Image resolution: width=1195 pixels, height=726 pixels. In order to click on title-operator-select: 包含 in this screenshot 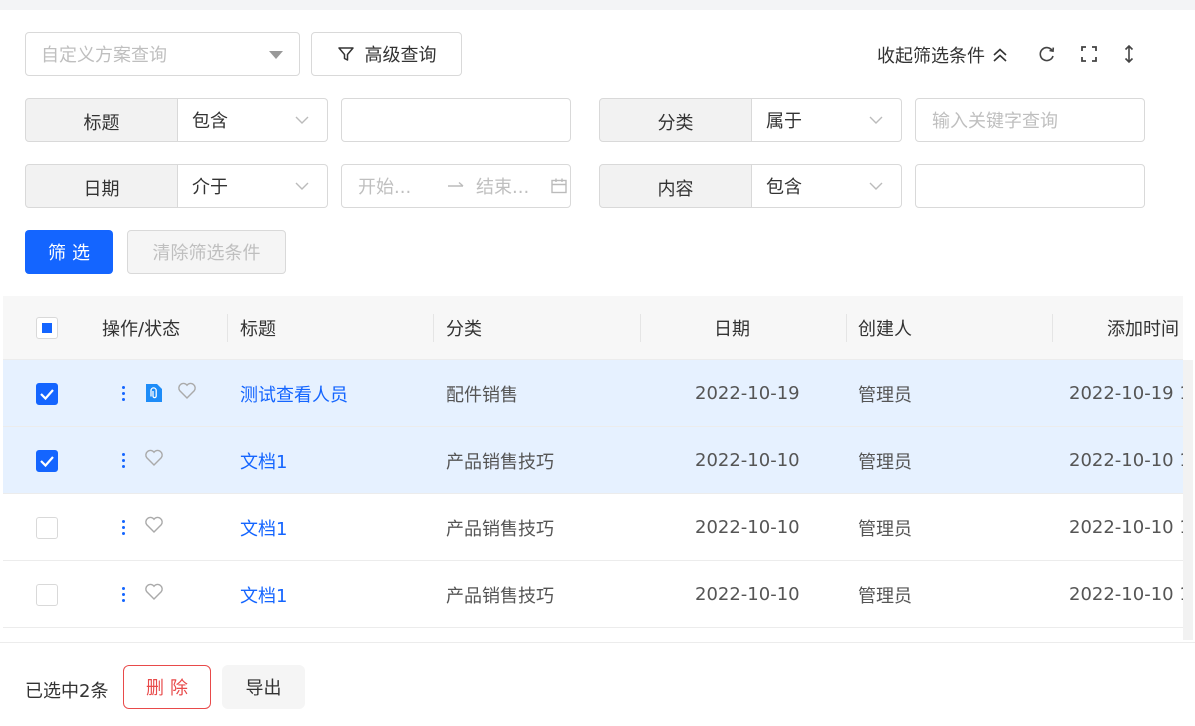, I will do `click(252, 120)`.